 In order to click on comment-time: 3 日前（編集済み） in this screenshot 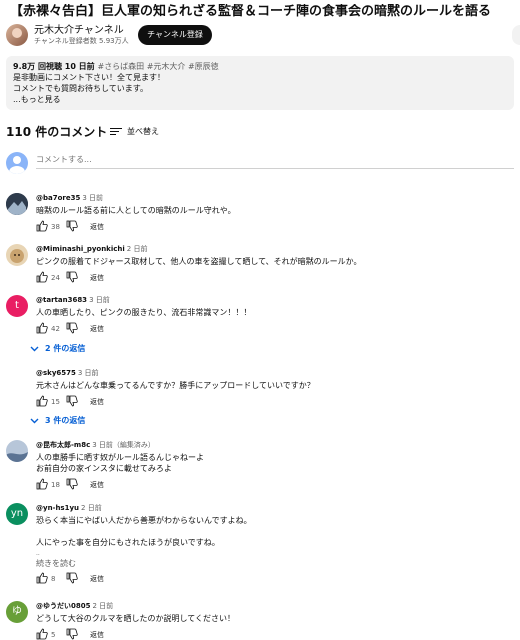, I will do `click(123, 445)`.